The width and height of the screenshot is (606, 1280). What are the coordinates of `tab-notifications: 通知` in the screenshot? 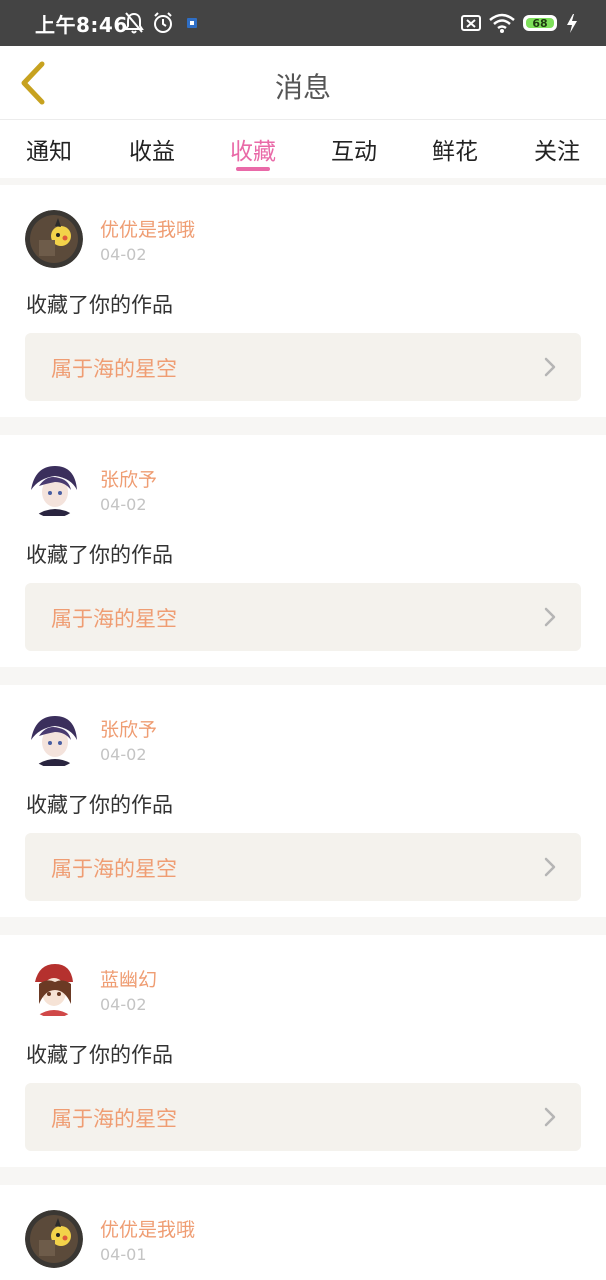 It's located at (49, 154).